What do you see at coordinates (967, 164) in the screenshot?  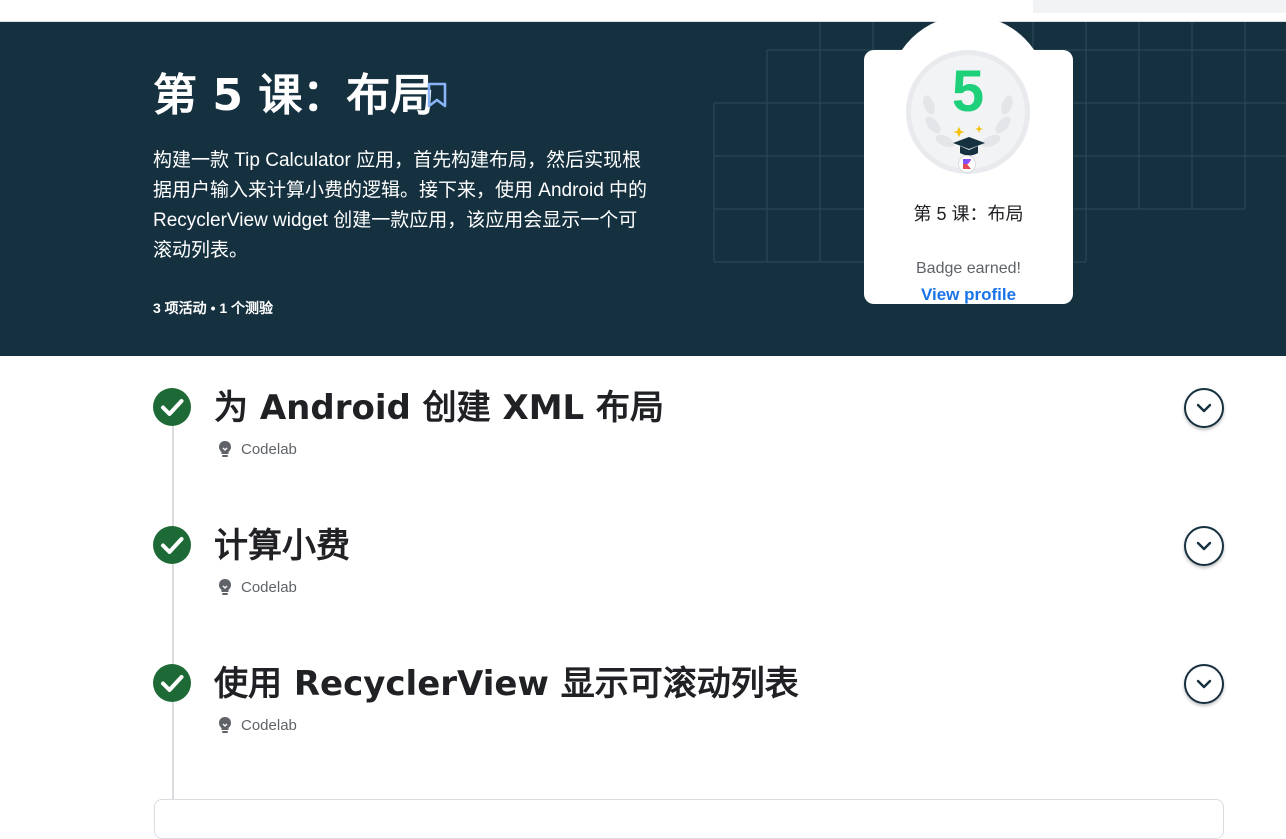 I see `kotlin-logo-icon` at bounding box center [967, 164].